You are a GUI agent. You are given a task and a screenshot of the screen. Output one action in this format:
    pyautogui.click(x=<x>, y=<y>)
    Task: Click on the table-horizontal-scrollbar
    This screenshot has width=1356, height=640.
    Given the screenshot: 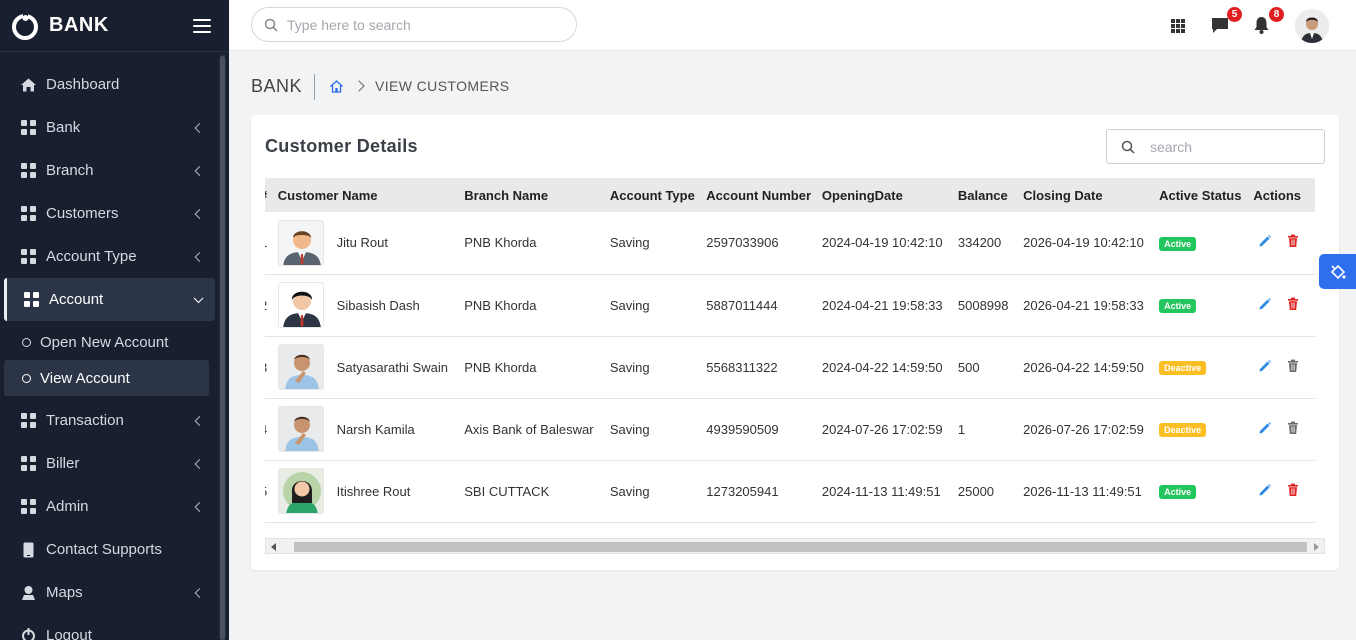 What is the action you would take?
    pyautogui.click(x=795, y=546)
    